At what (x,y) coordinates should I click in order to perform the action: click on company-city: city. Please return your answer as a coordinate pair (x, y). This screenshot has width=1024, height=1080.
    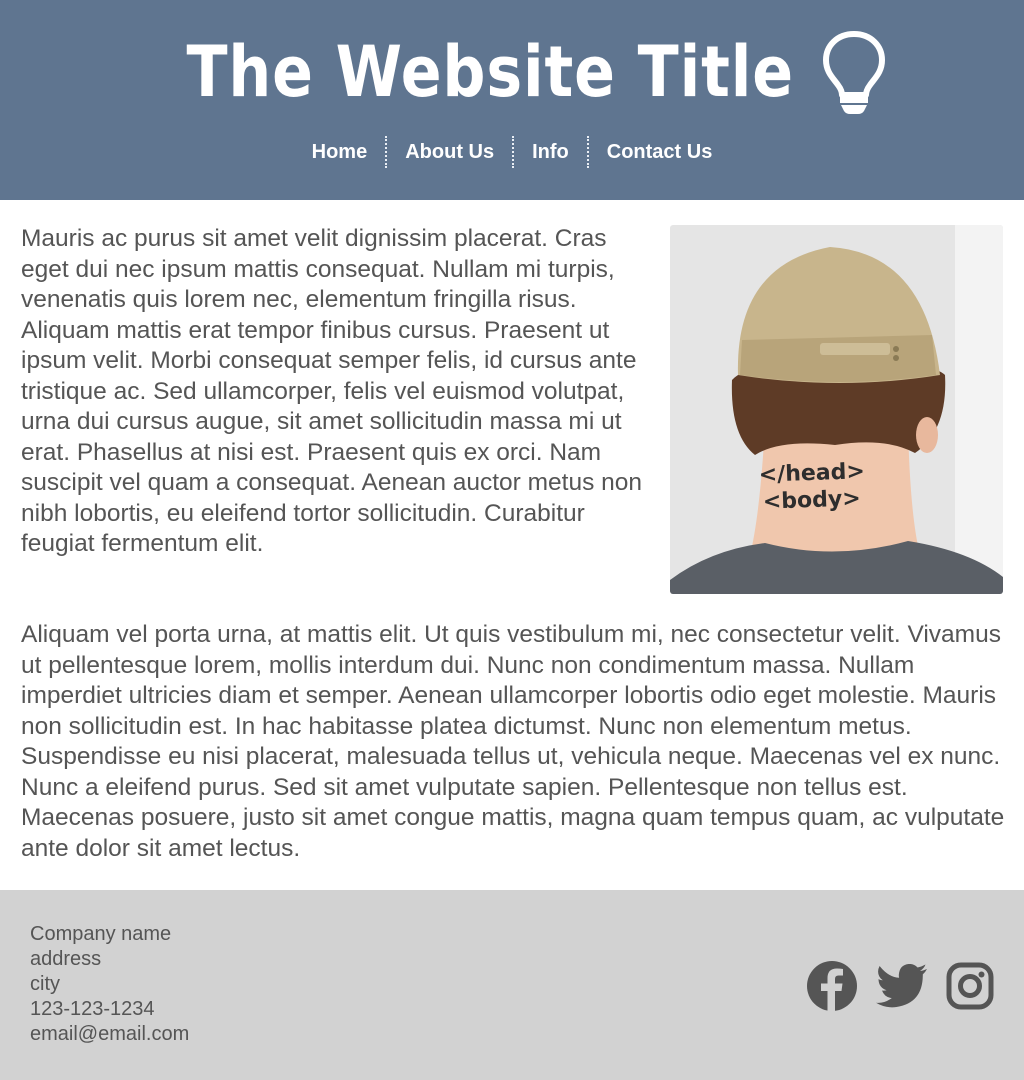
    Looking at the image, I should click on (45, 984).